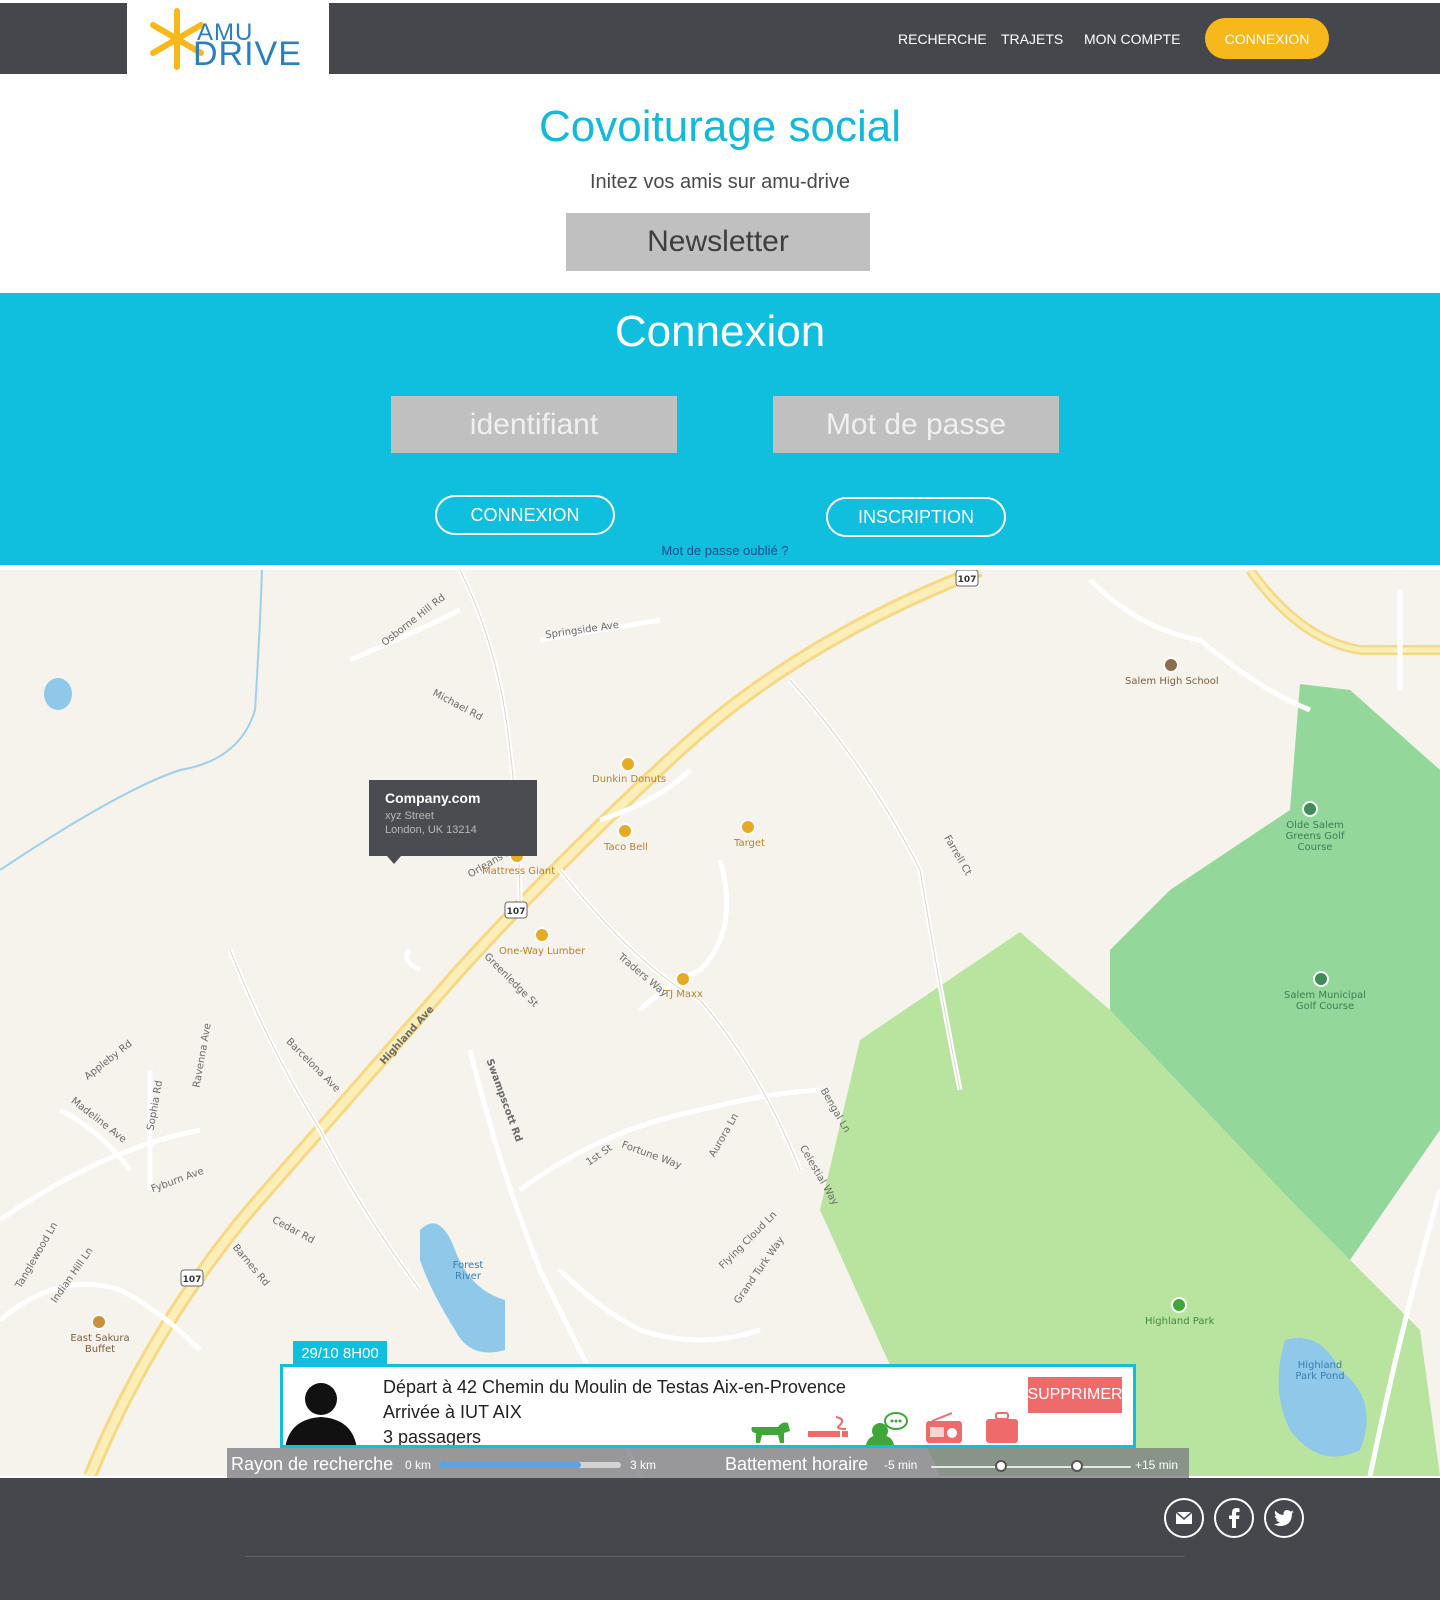  Describe the element at coordinates (1032, 39) in the screenshot. I see `nav-trajets: TRAJETS` at that location.